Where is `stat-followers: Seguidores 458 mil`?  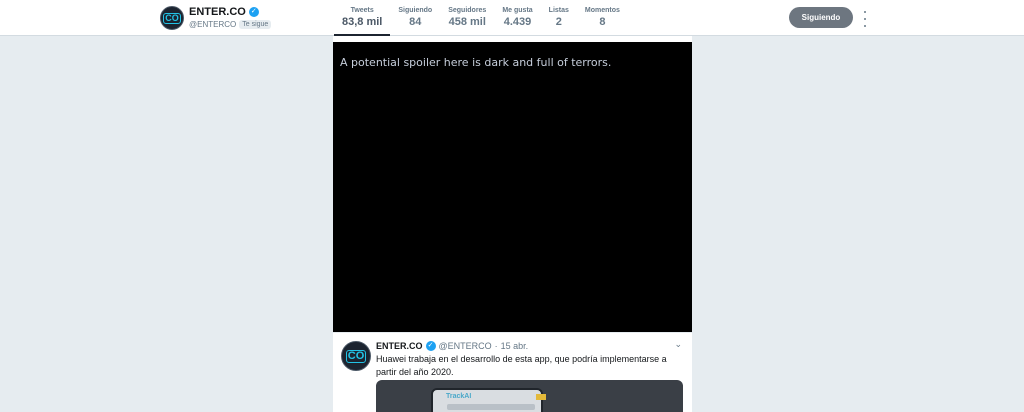
stat-followers: Seguidores 458 mil is located at coordinates (467, 18).